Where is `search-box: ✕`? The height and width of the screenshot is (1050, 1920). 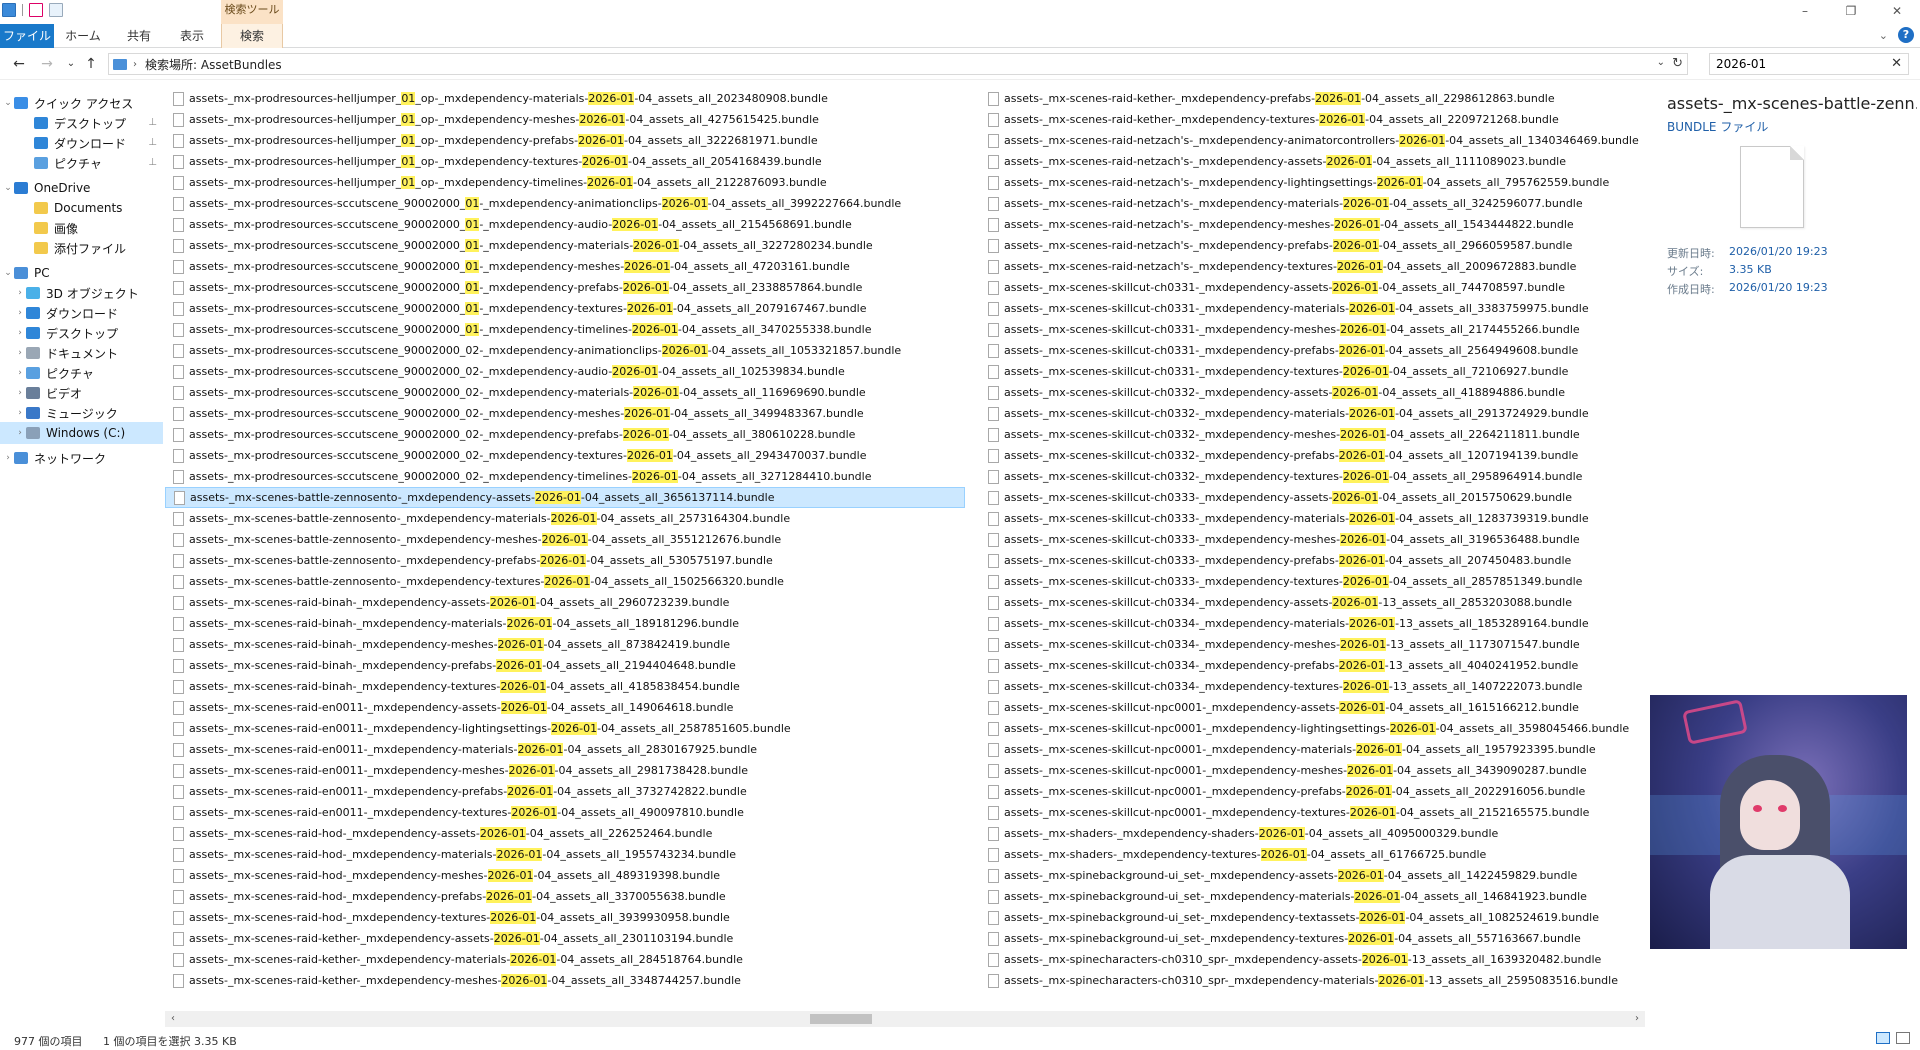
search-box: ✕ is located at coordinates (1809, 64).